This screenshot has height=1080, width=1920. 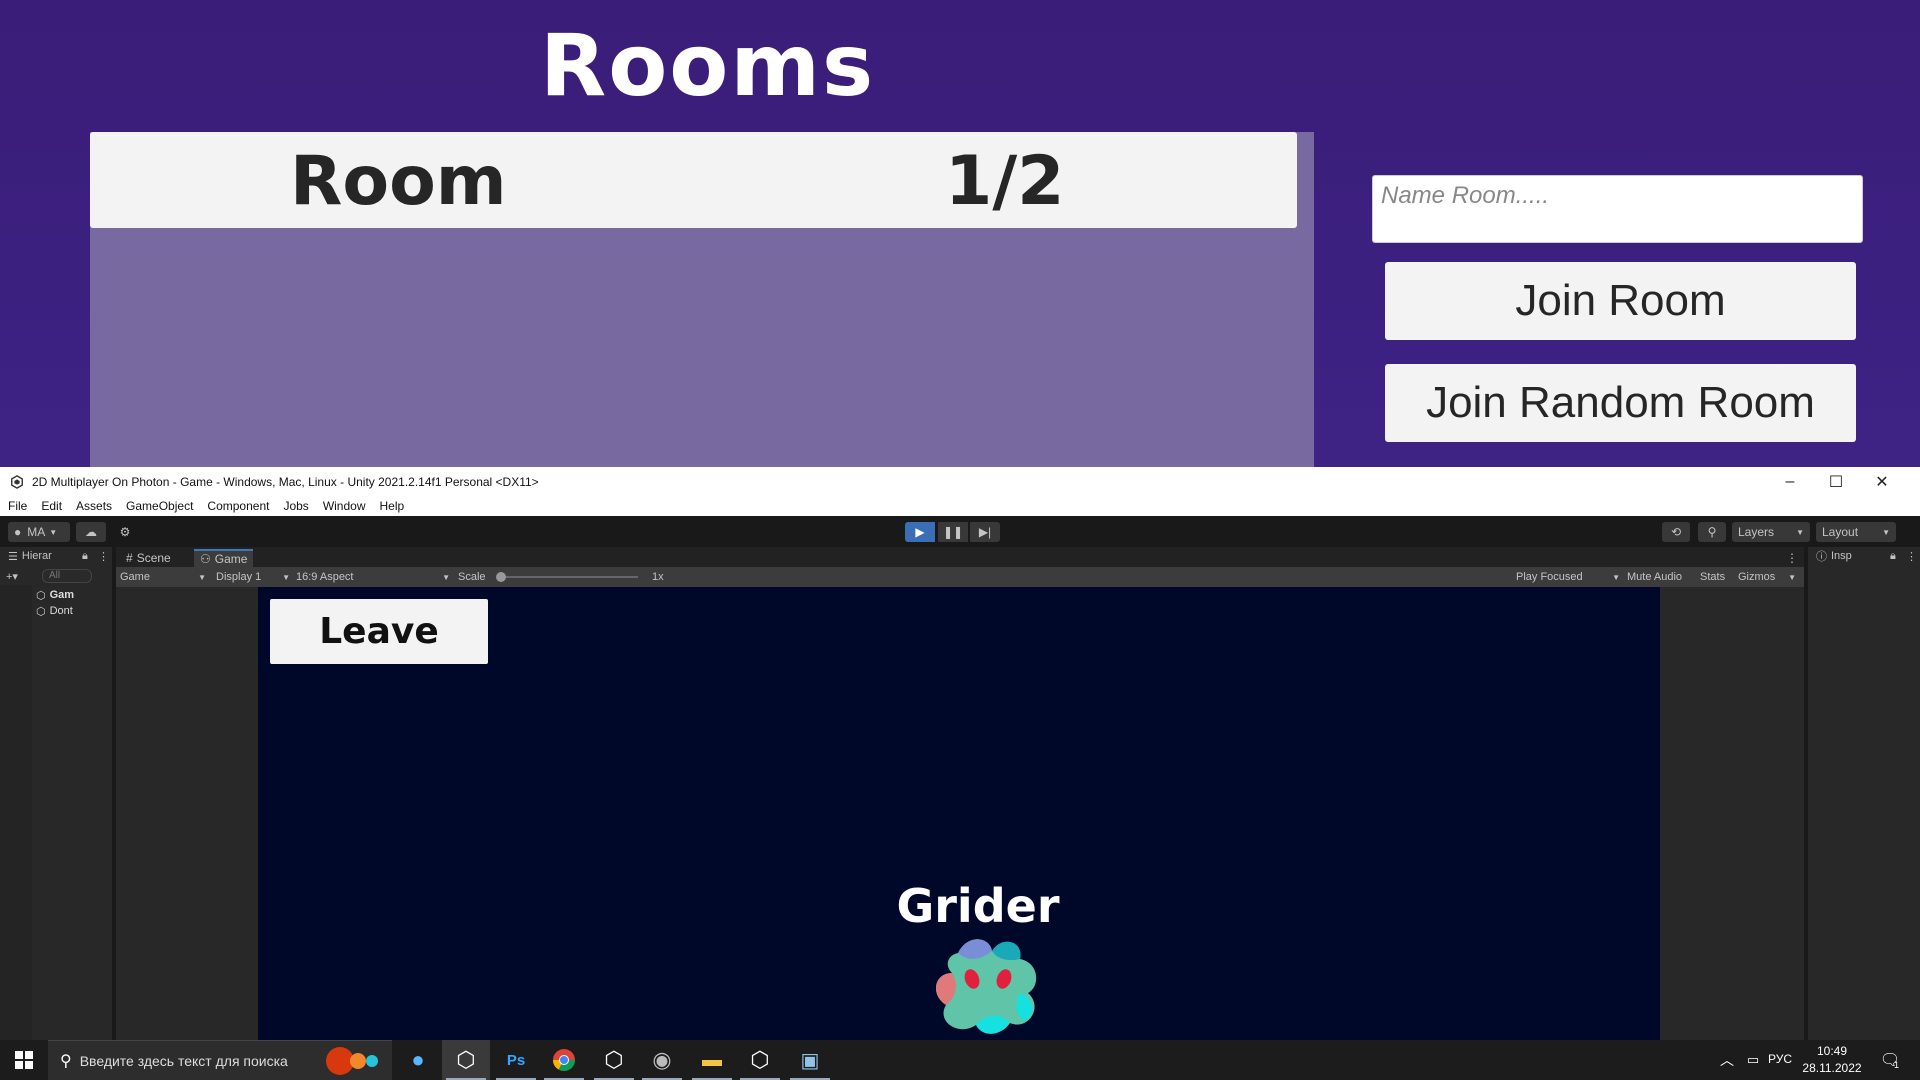 I want to click on steam-app-icon: ●, so click(x=418, y=1060).